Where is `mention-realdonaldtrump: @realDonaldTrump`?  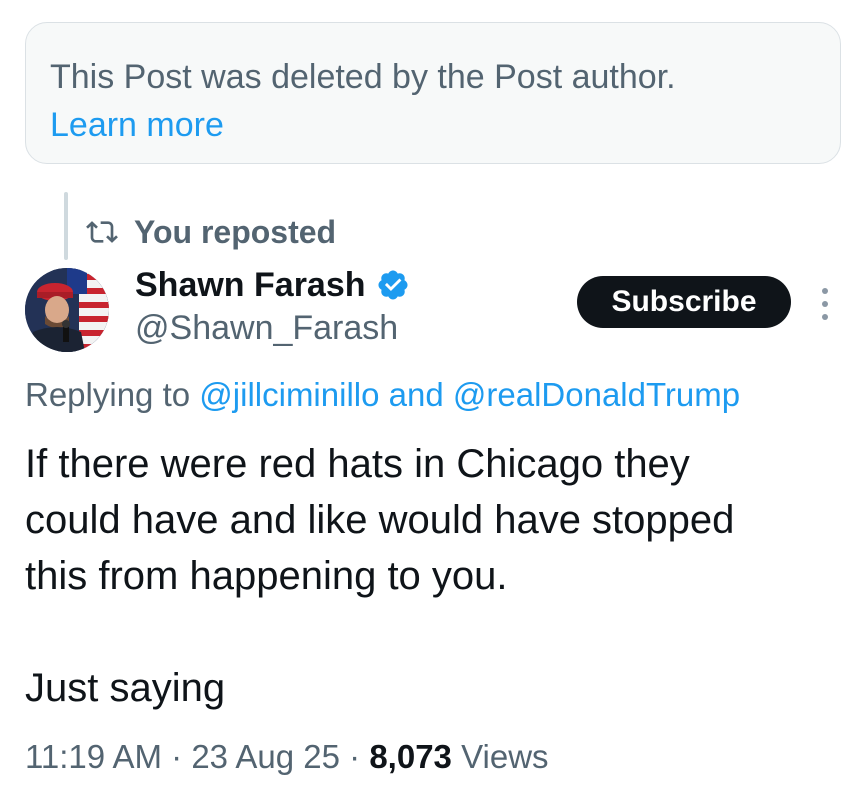
mention-realdonaldtrump: @realDonaldTrump is located at coordinates (596, 394).